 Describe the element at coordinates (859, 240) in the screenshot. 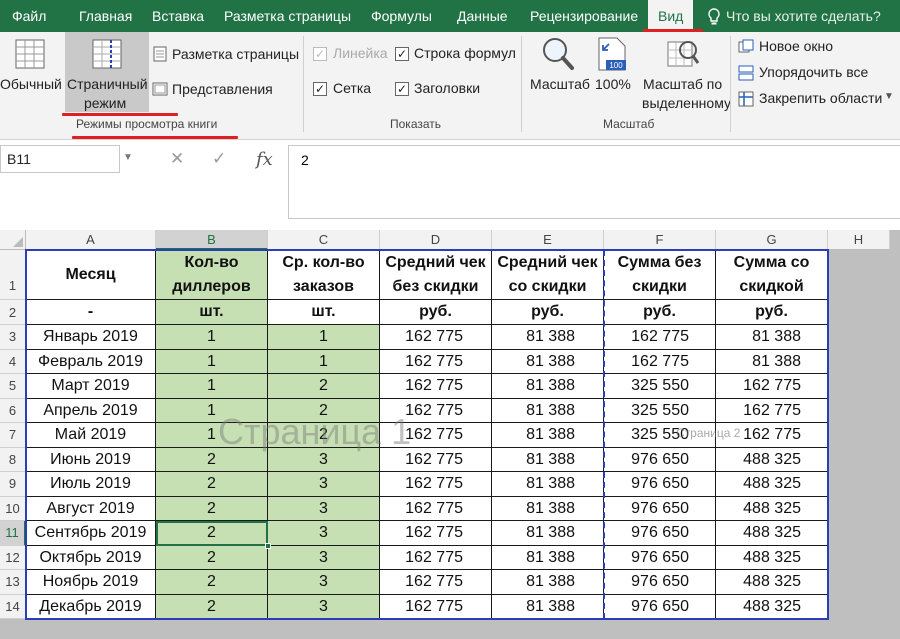

I see `column-header-h: H` at that location.